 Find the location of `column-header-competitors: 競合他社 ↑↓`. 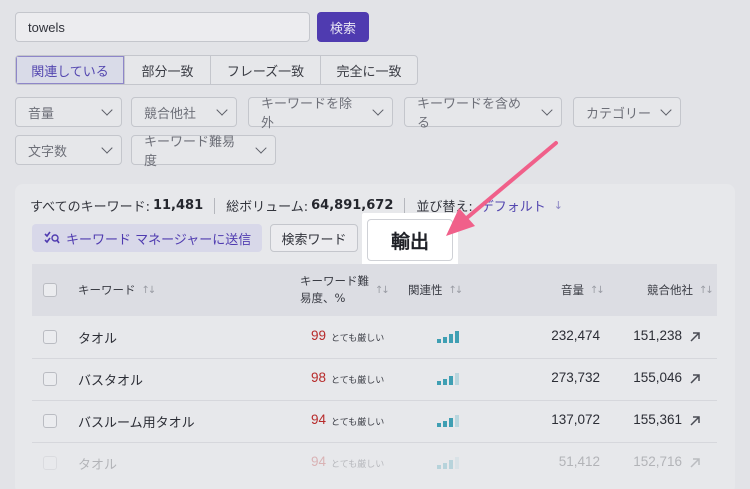

column-header-competitors: 競合他社 ↑↓ is located at coordinates (680, 290).